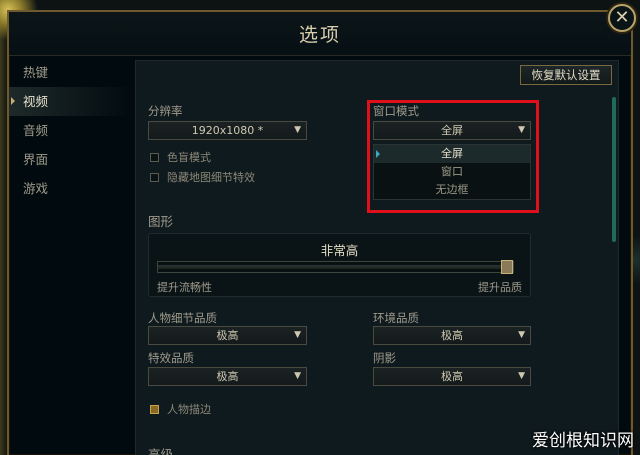 The height and width of the screenshot is (455, 640). Describe the element at coordinates (161, 221) in the screenshot. I see `graphics-section-title: 图形` at that location.